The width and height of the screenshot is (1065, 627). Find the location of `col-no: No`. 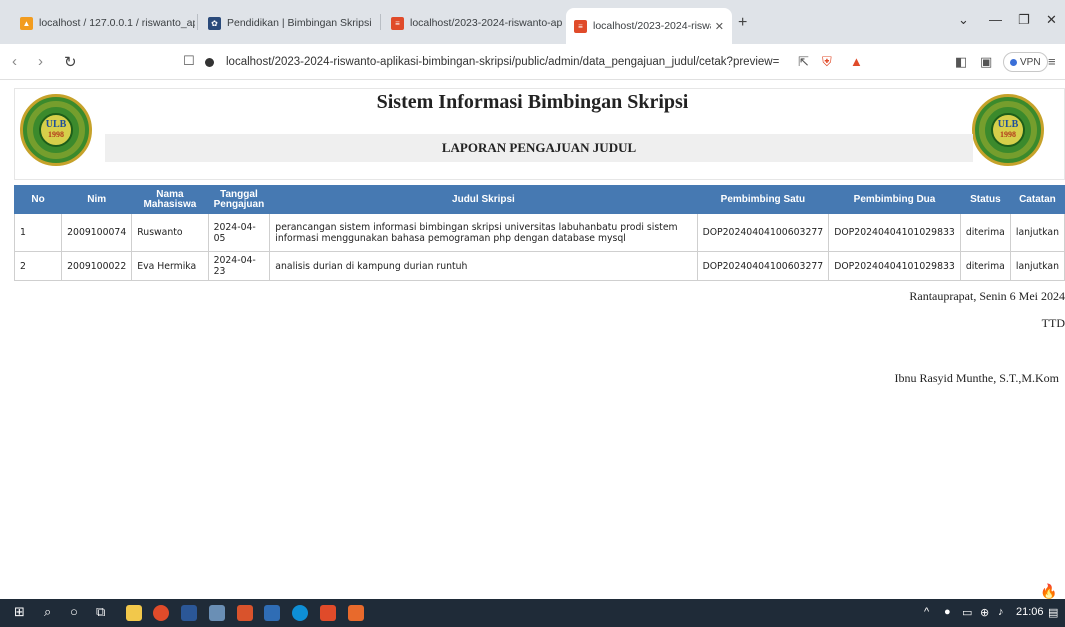

col-no: No is located at coordinates (38, 199).